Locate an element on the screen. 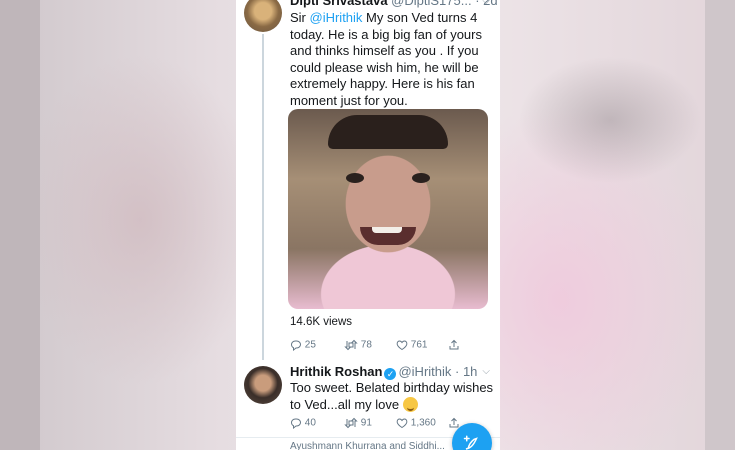 The image size is (735, 450). retweet-count: 91 is located at coordinates (366, 423).